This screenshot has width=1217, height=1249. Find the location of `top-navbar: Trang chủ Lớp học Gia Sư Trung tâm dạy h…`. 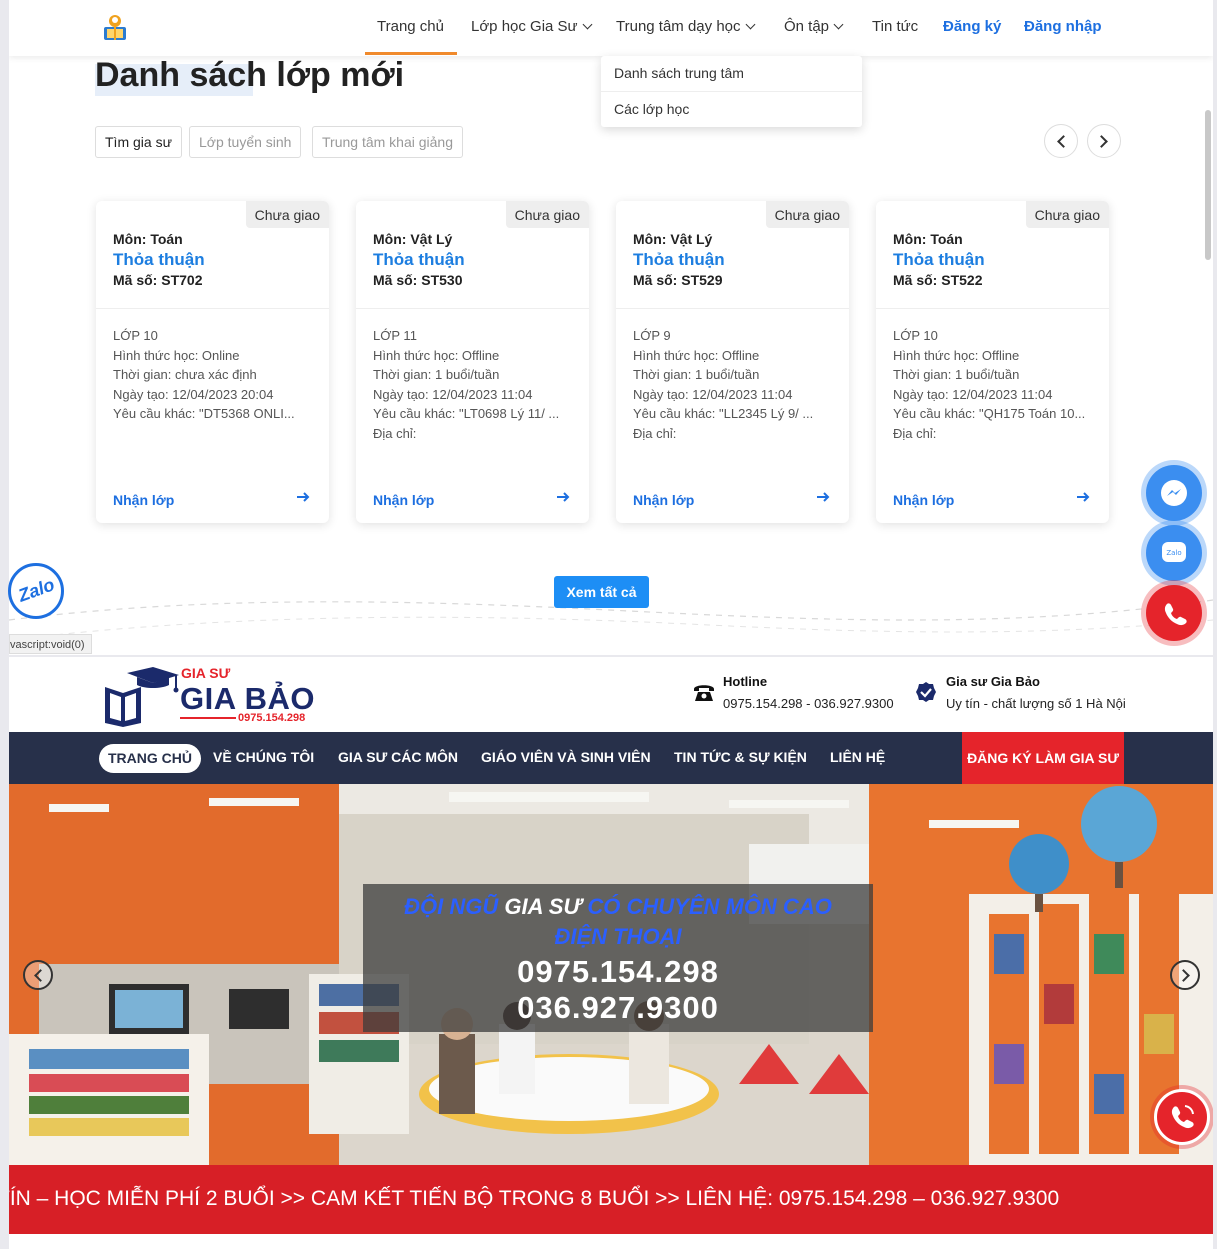

top-navbar: Trang chủ Lớp học Gia Sư Trung tâm dạy h… is located at coordinates (611, 28).